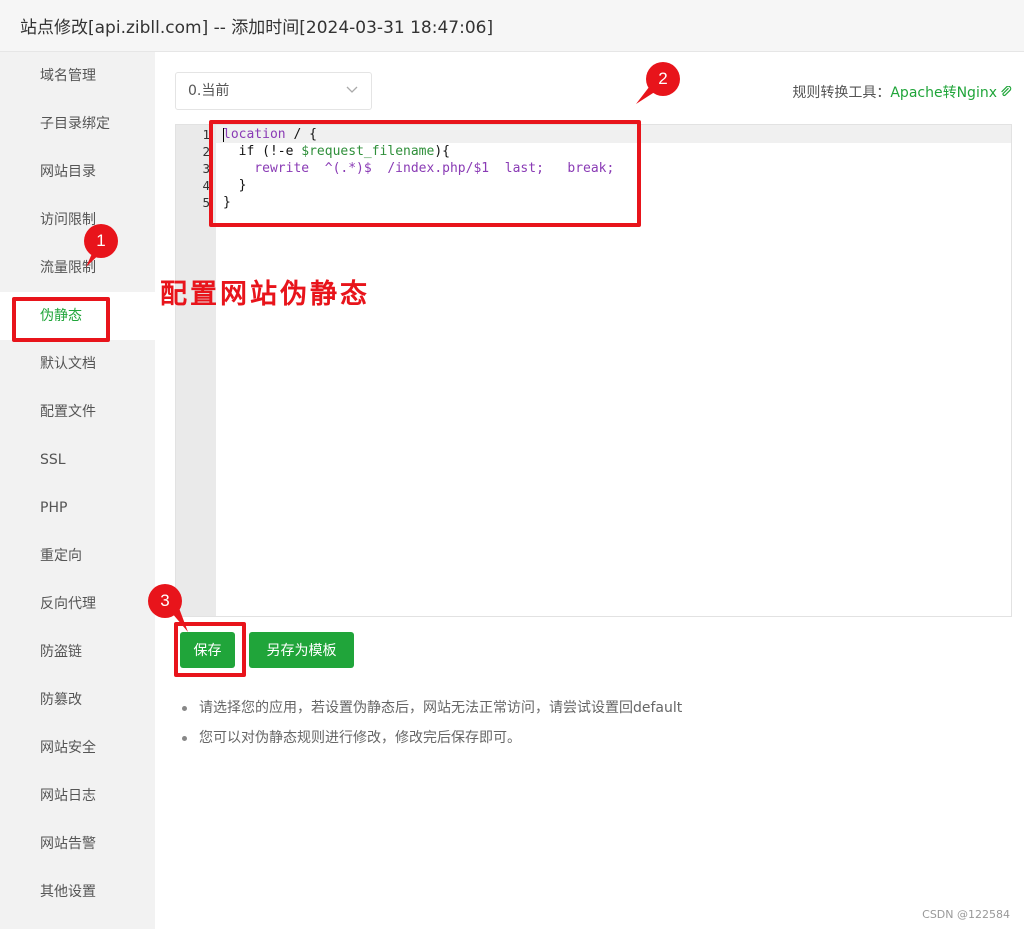  Describe the element at coordinates (77, 652) in the screenshot. I see `sidebar-item-hotlink: 防盗链` at that location.